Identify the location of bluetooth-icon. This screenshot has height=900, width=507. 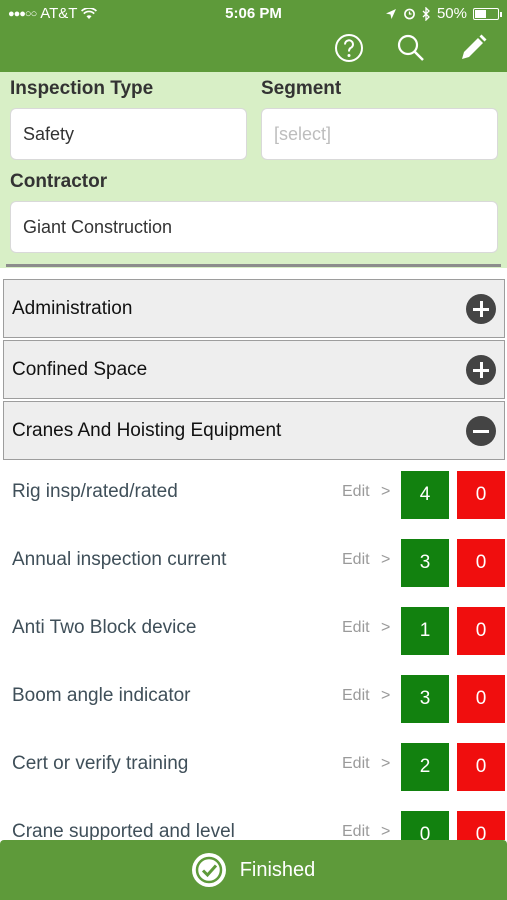
(426, 13).